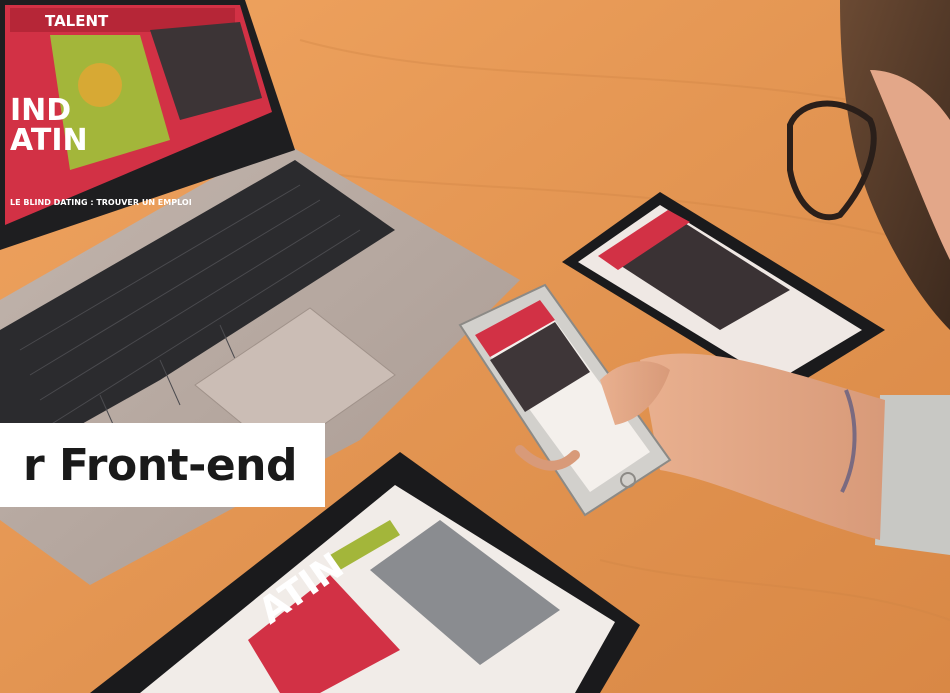 The image size is (950, 693). I want to click on laptop-screen-headline-2: ATIN, so click(49, 140).